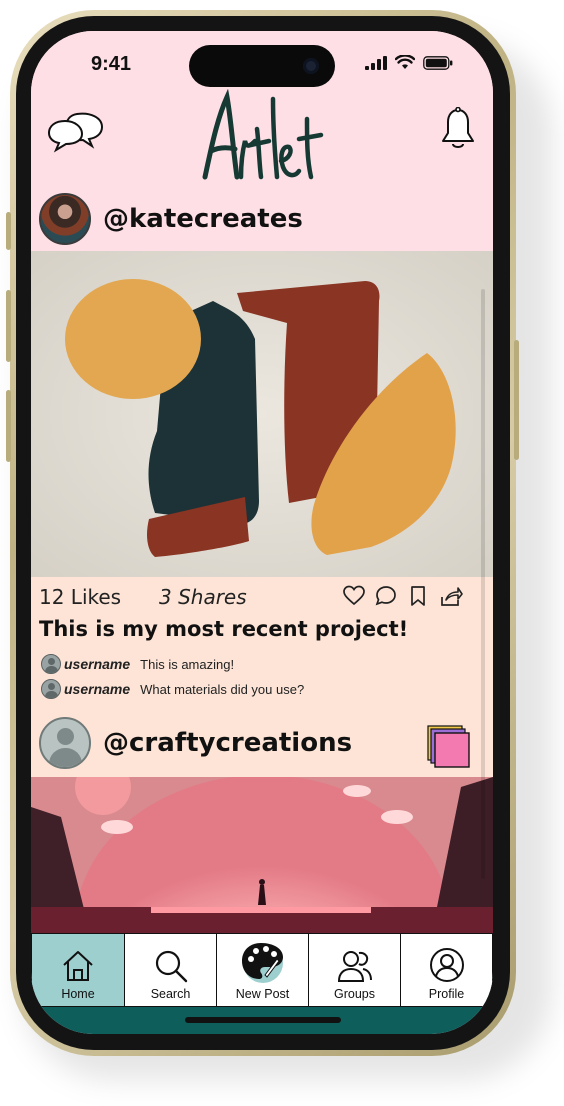 The height and width of the screenshot is (1106, 564). I want to click on dynamic-island, so click(262, 66).